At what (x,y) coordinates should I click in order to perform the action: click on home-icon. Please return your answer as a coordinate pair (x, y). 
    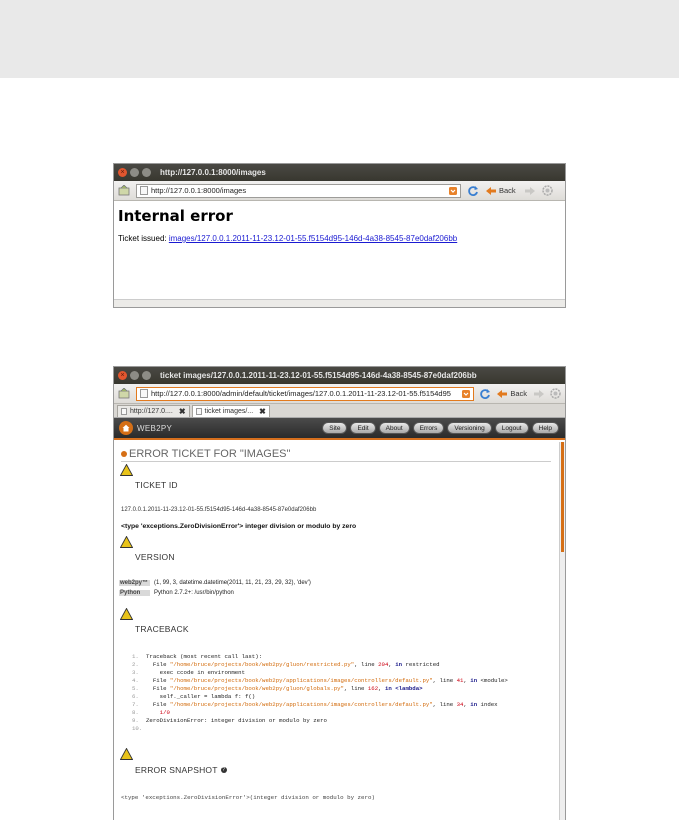
    Looking at the image, I should click on (126, 428).